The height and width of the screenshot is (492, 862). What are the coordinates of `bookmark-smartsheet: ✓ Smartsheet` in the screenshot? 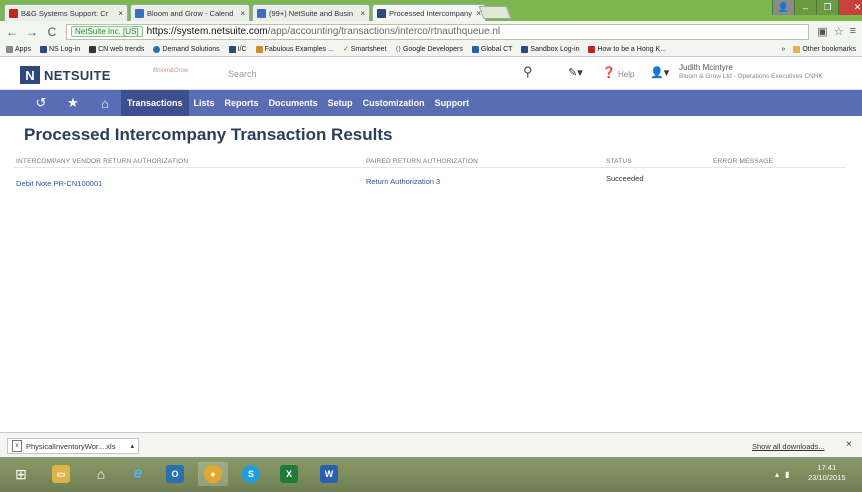 It's located at (364, 49).